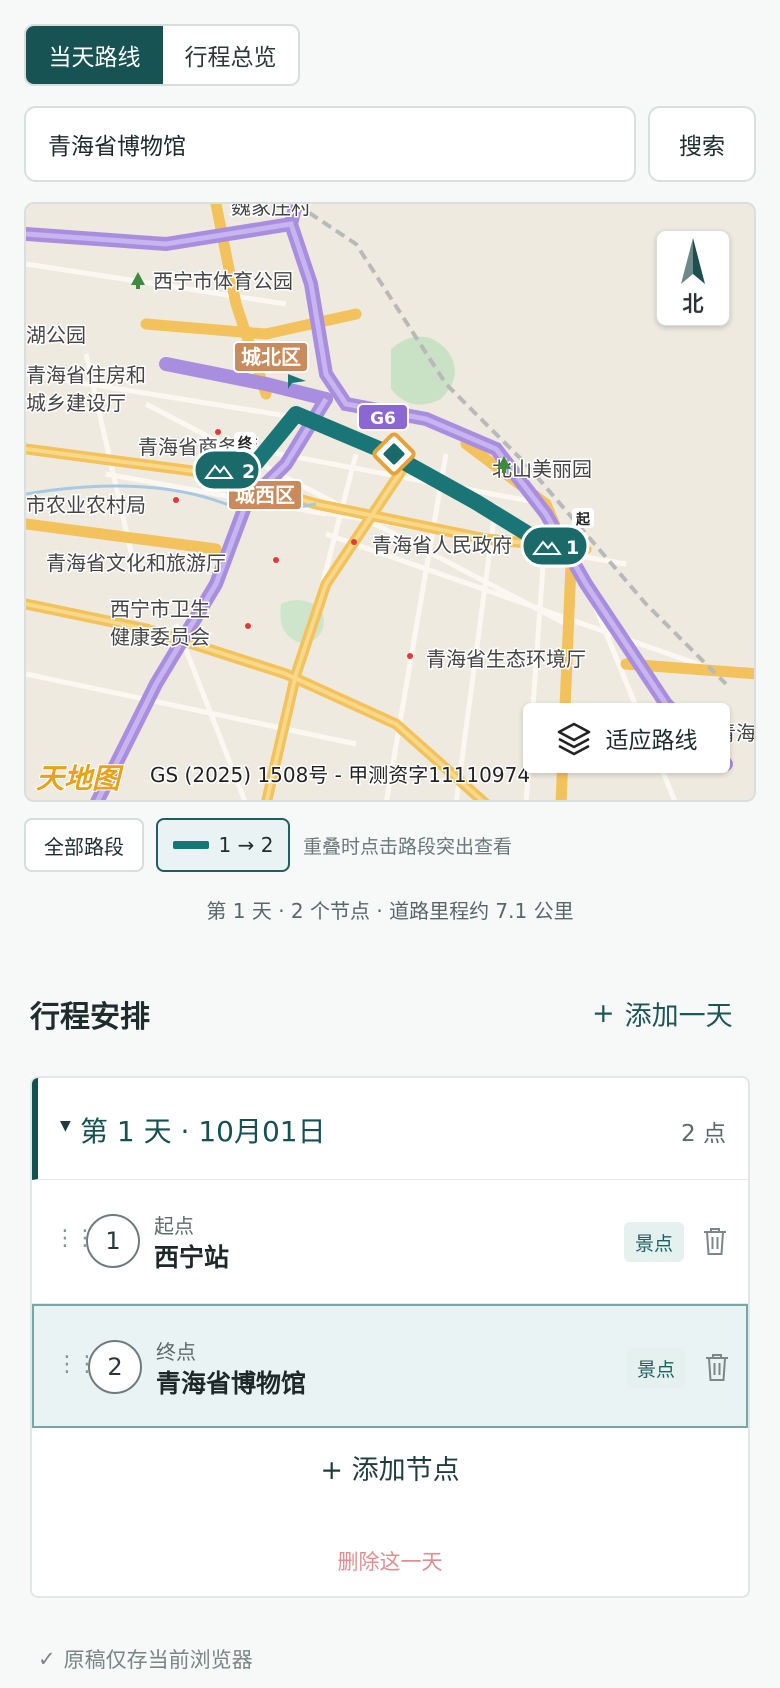 This screenshot has height=1688, width=780. What do you see at coordinates (160, 609) in the screenshot?
I see `map-label: 西宁市卫生` at bounding box center [160, 609].